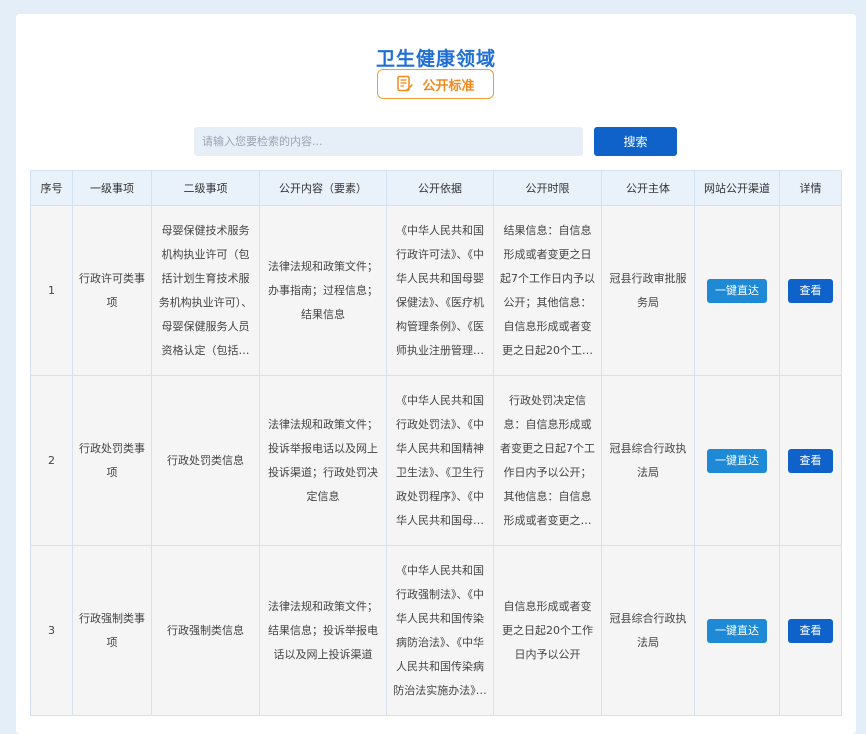 The image size is (866, 734). I want to click on cell-level1-text: 行政许可类事项, so click(112, 290).